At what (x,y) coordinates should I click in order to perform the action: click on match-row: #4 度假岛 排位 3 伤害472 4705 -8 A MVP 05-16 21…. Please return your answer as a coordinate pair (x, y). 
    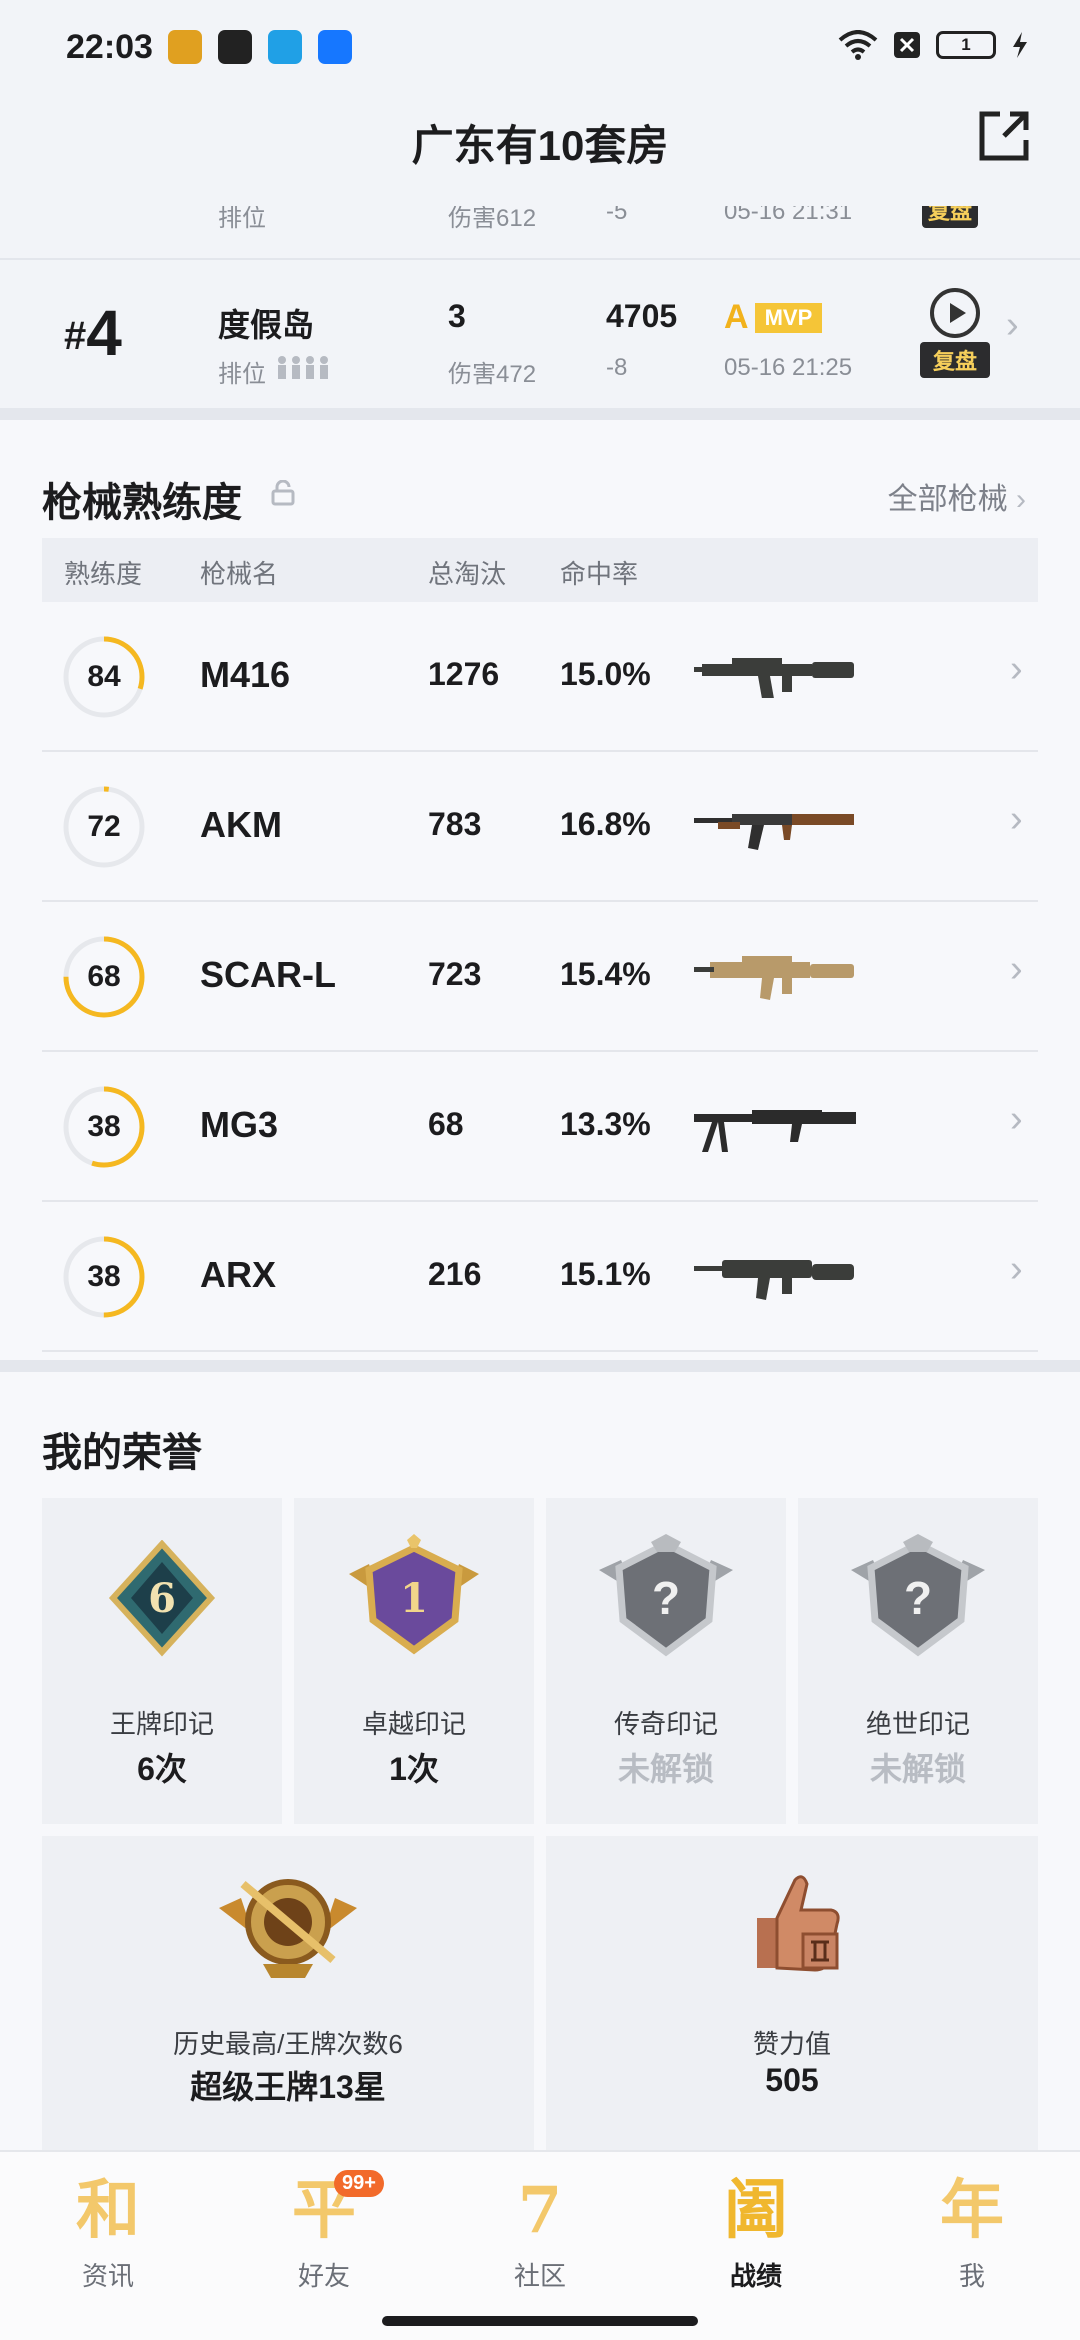
    Looking at the image, I should click on (540, 333).